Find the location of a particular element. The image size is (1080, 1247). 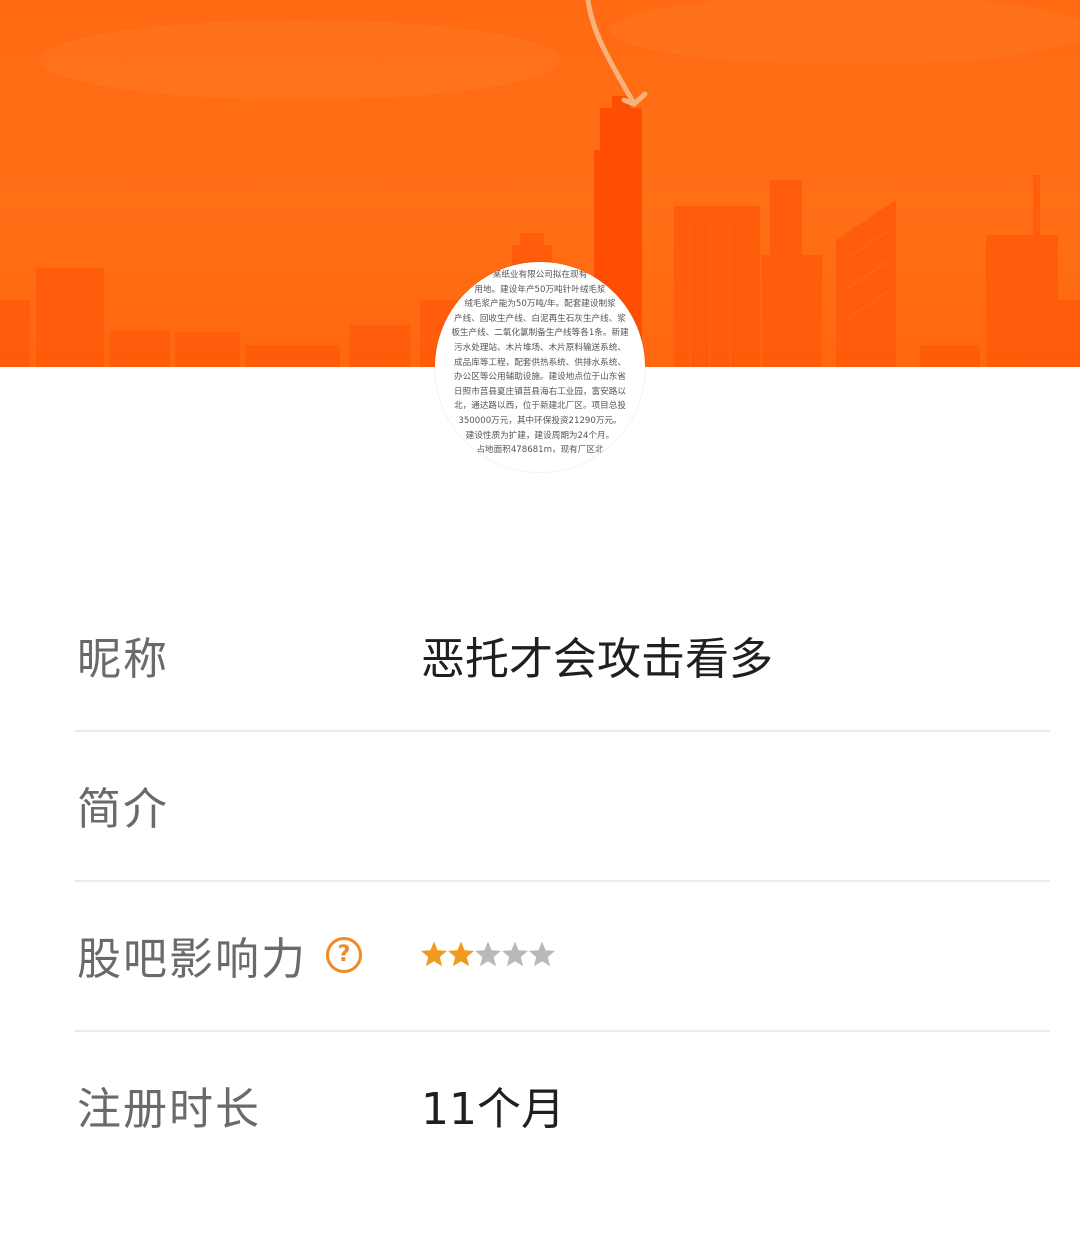

influence-label: 股吧影响力 is located at coordinates (192, 959).